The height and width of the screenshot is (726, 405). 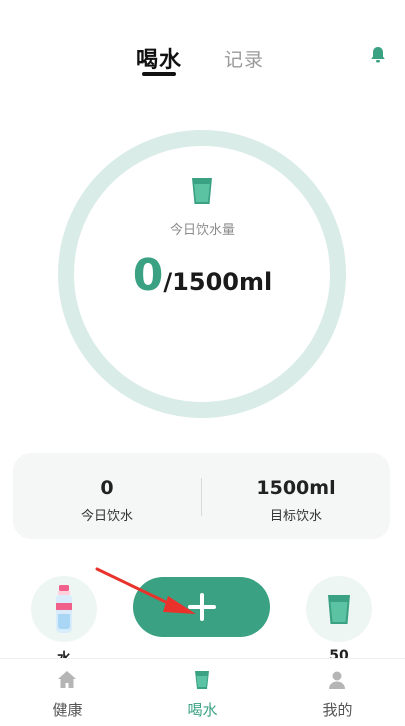 I want to click on add-water-button, so click(x=201, y=607).